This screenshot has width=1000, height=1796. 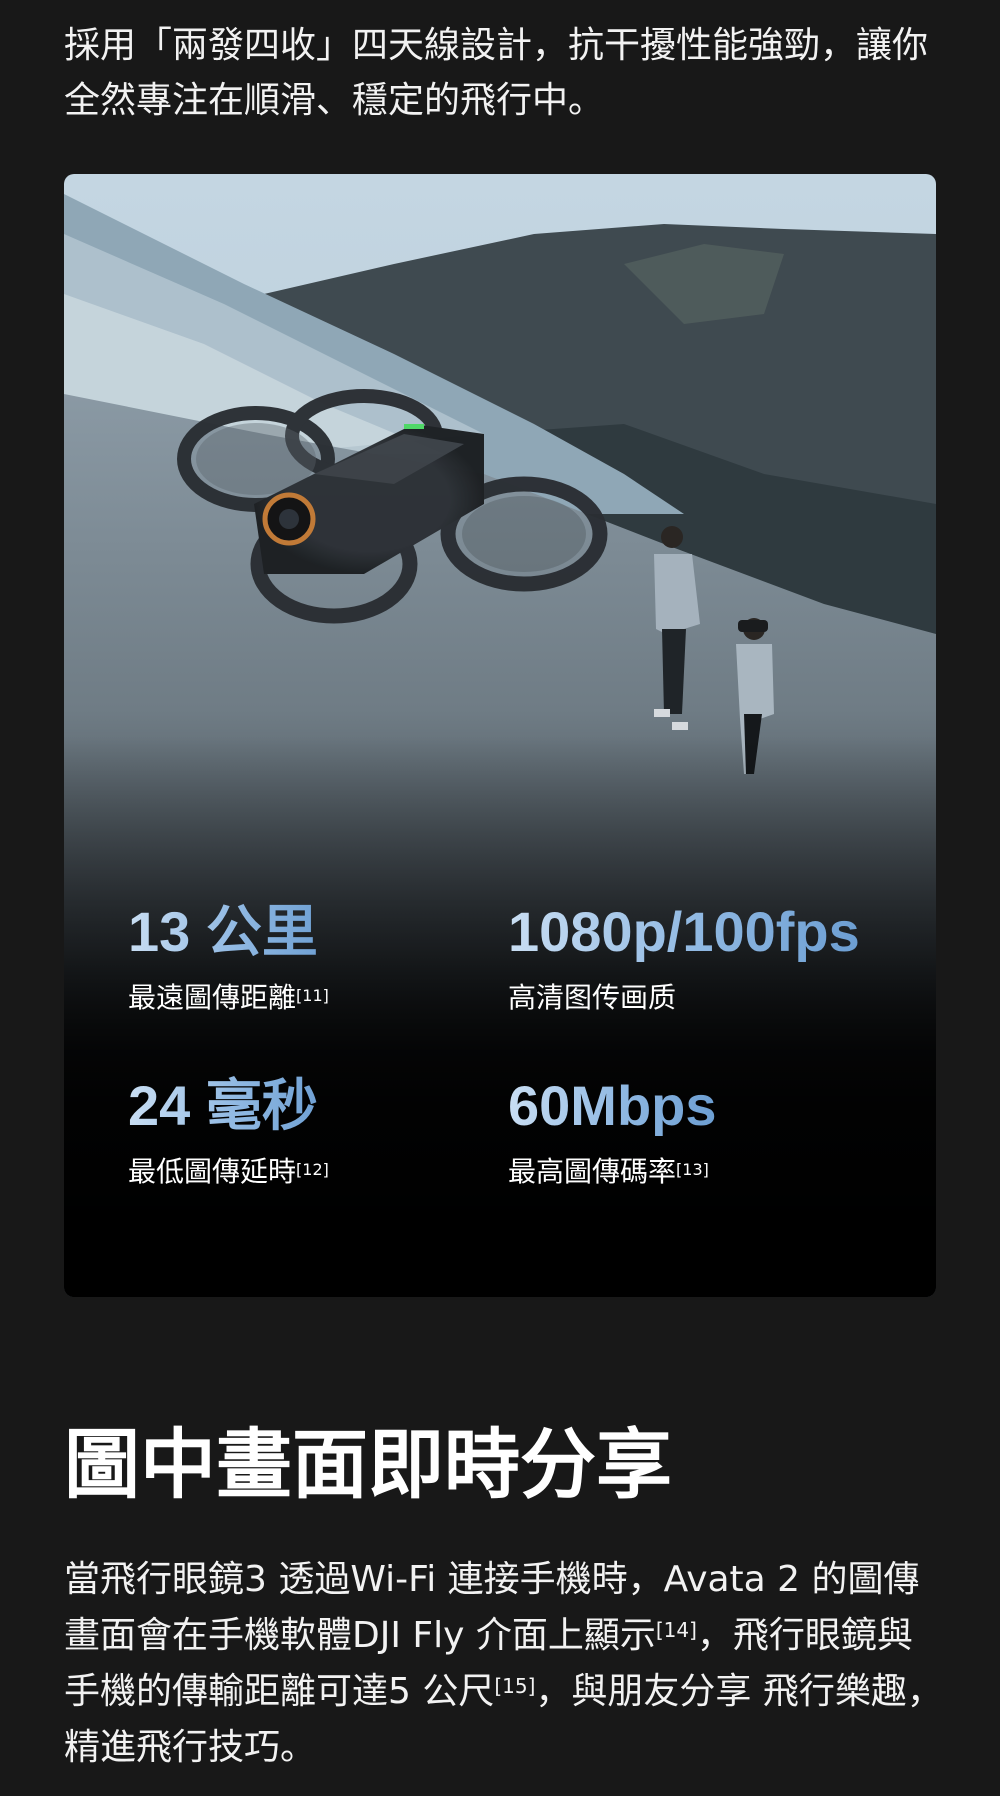 I want to click on stat-value: 24 毫秒, so click(x=228, y=1106).